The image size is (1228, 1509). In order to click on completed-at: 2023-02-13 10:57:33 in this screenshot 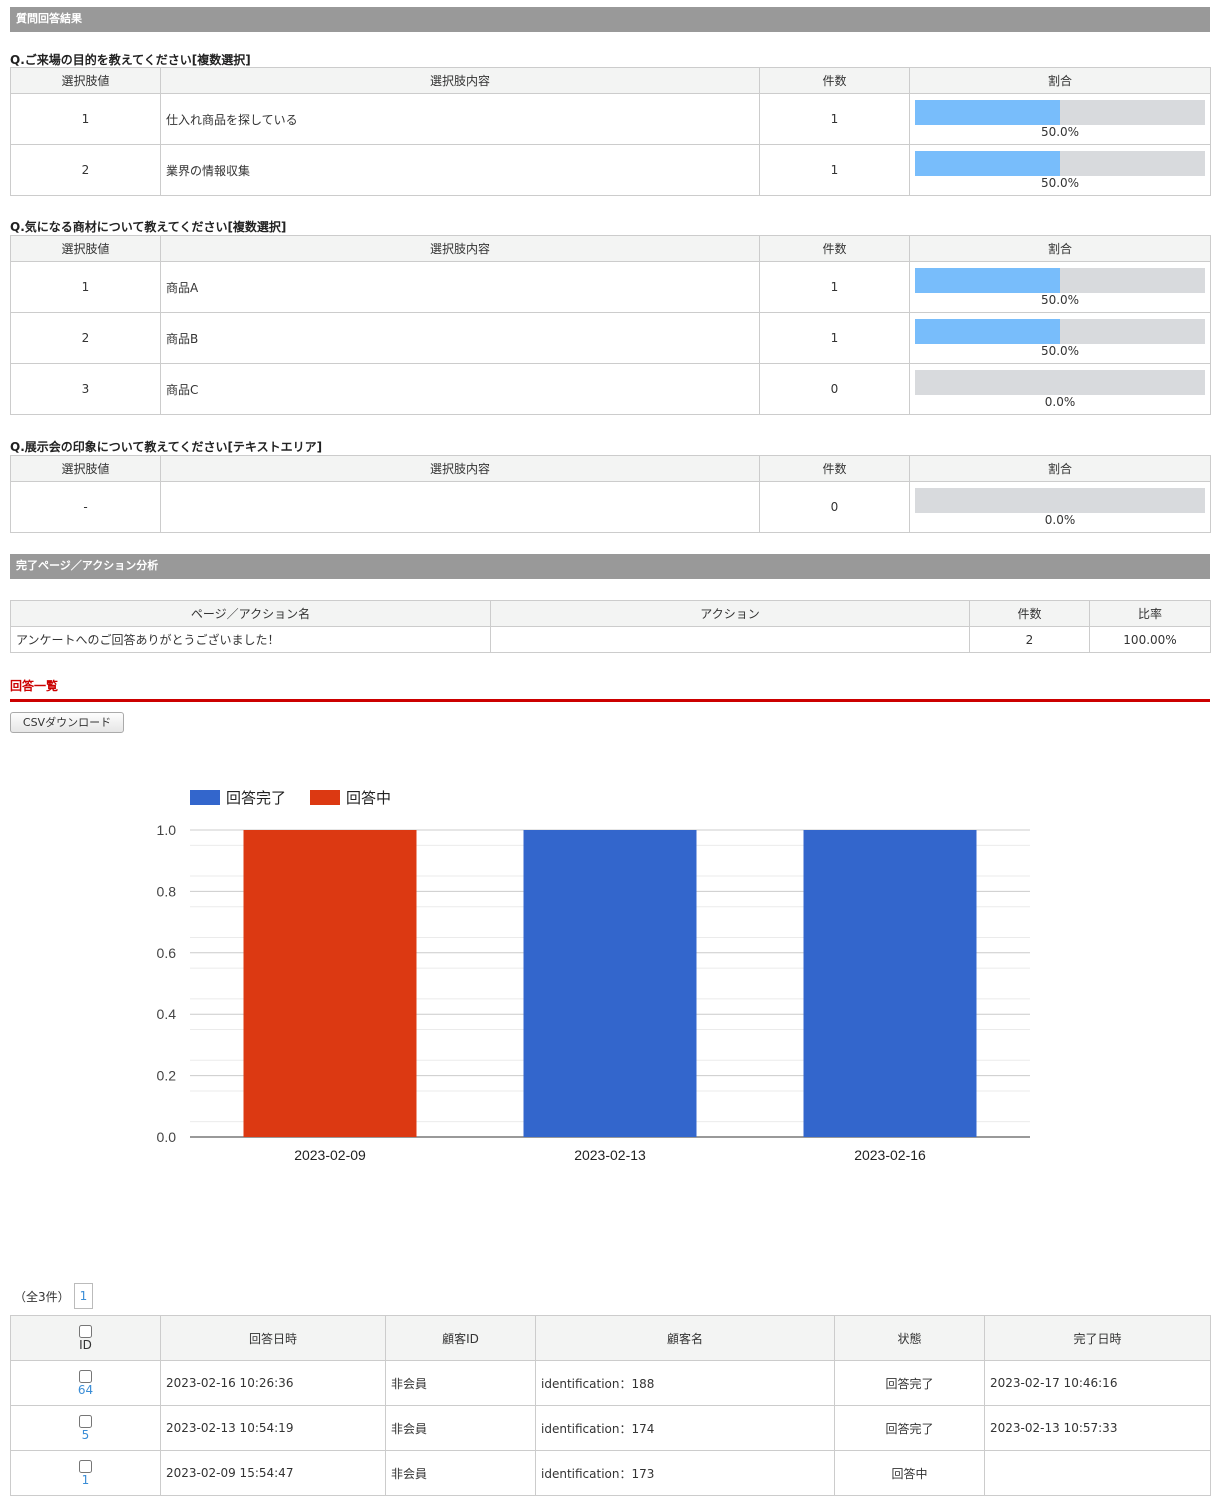, I will do `click(1097, 1428)`.